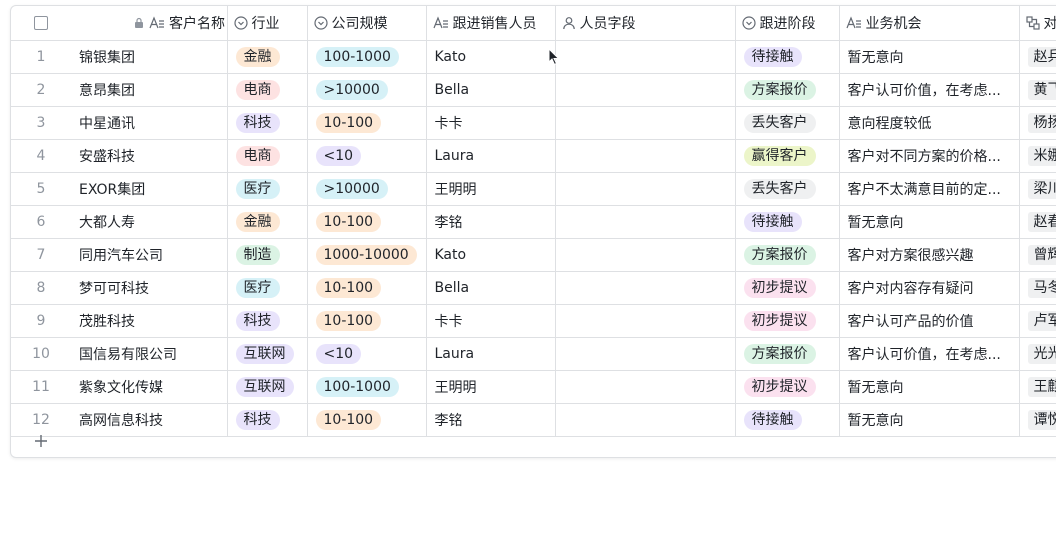 The height and width of the screenshot is (548, 1056). What do you see at coordinates (266, 255) in the screenshot?
I see `cell-industry: 制造` at bounding box center [266, 255].